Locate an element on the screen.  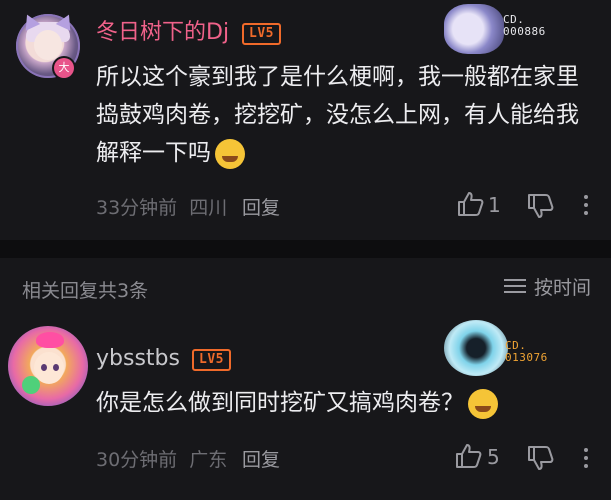
avatar is located at coordinates (48, 366).